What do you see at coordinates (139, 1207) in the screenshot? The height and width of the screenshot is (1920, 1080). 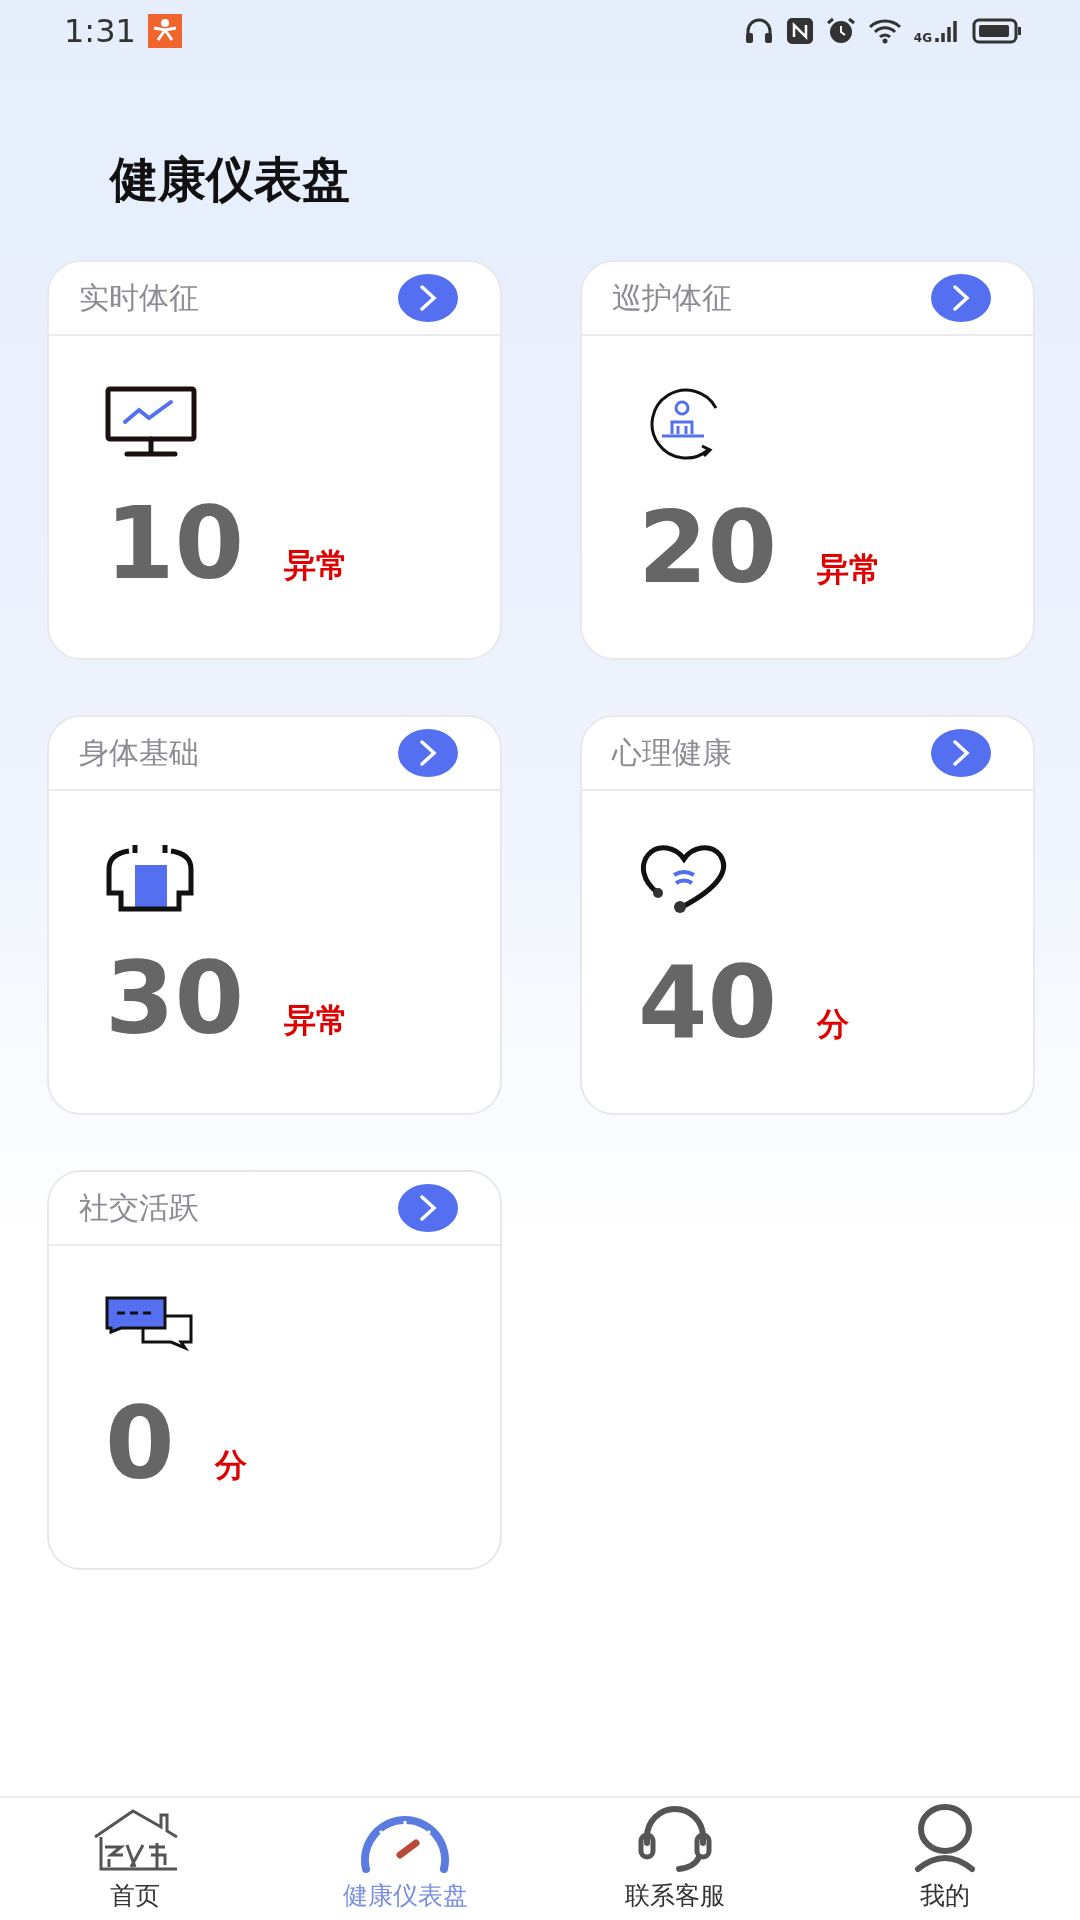 I see `card-title: 社交活跃` at bounding box center [139, 1207].